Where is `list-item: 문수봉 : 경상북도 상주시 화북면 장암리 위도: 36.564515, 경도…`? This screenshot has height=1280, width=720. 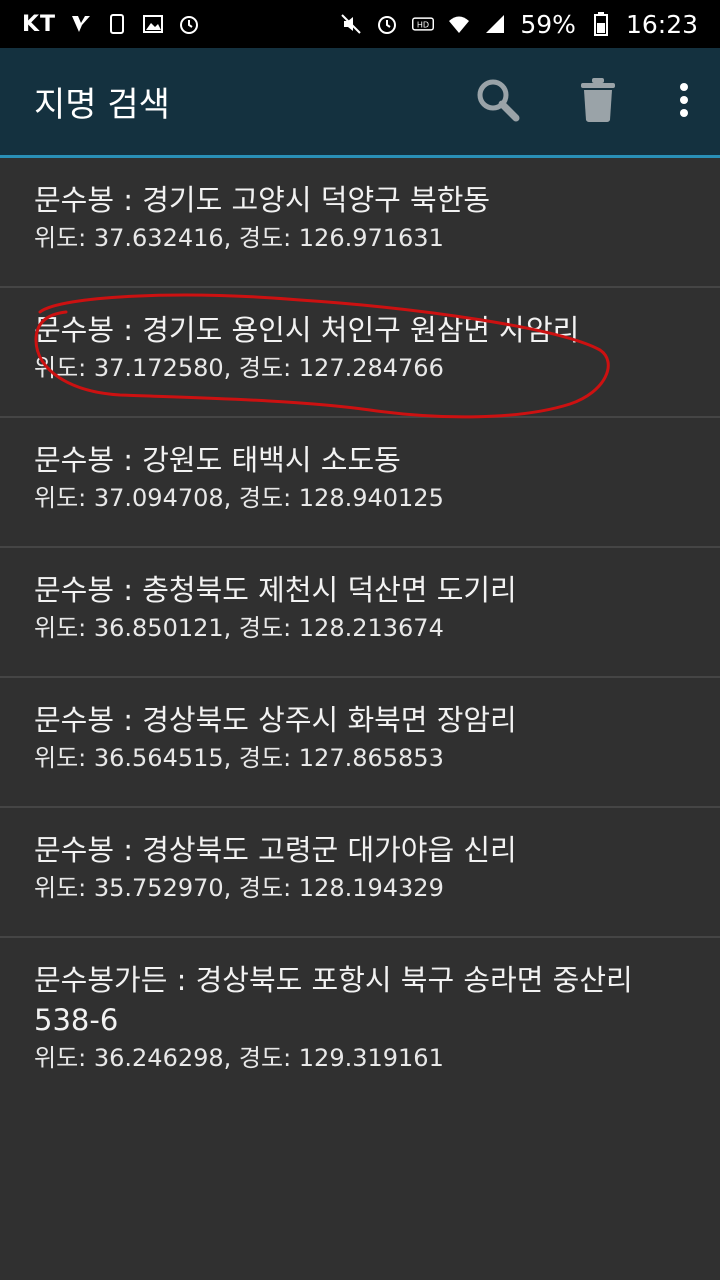 list-item: 문수봉 : 경상북도 상주시 화북면 장암리 위도: 36.564515, 경도… is located at coordinates (360, 743).